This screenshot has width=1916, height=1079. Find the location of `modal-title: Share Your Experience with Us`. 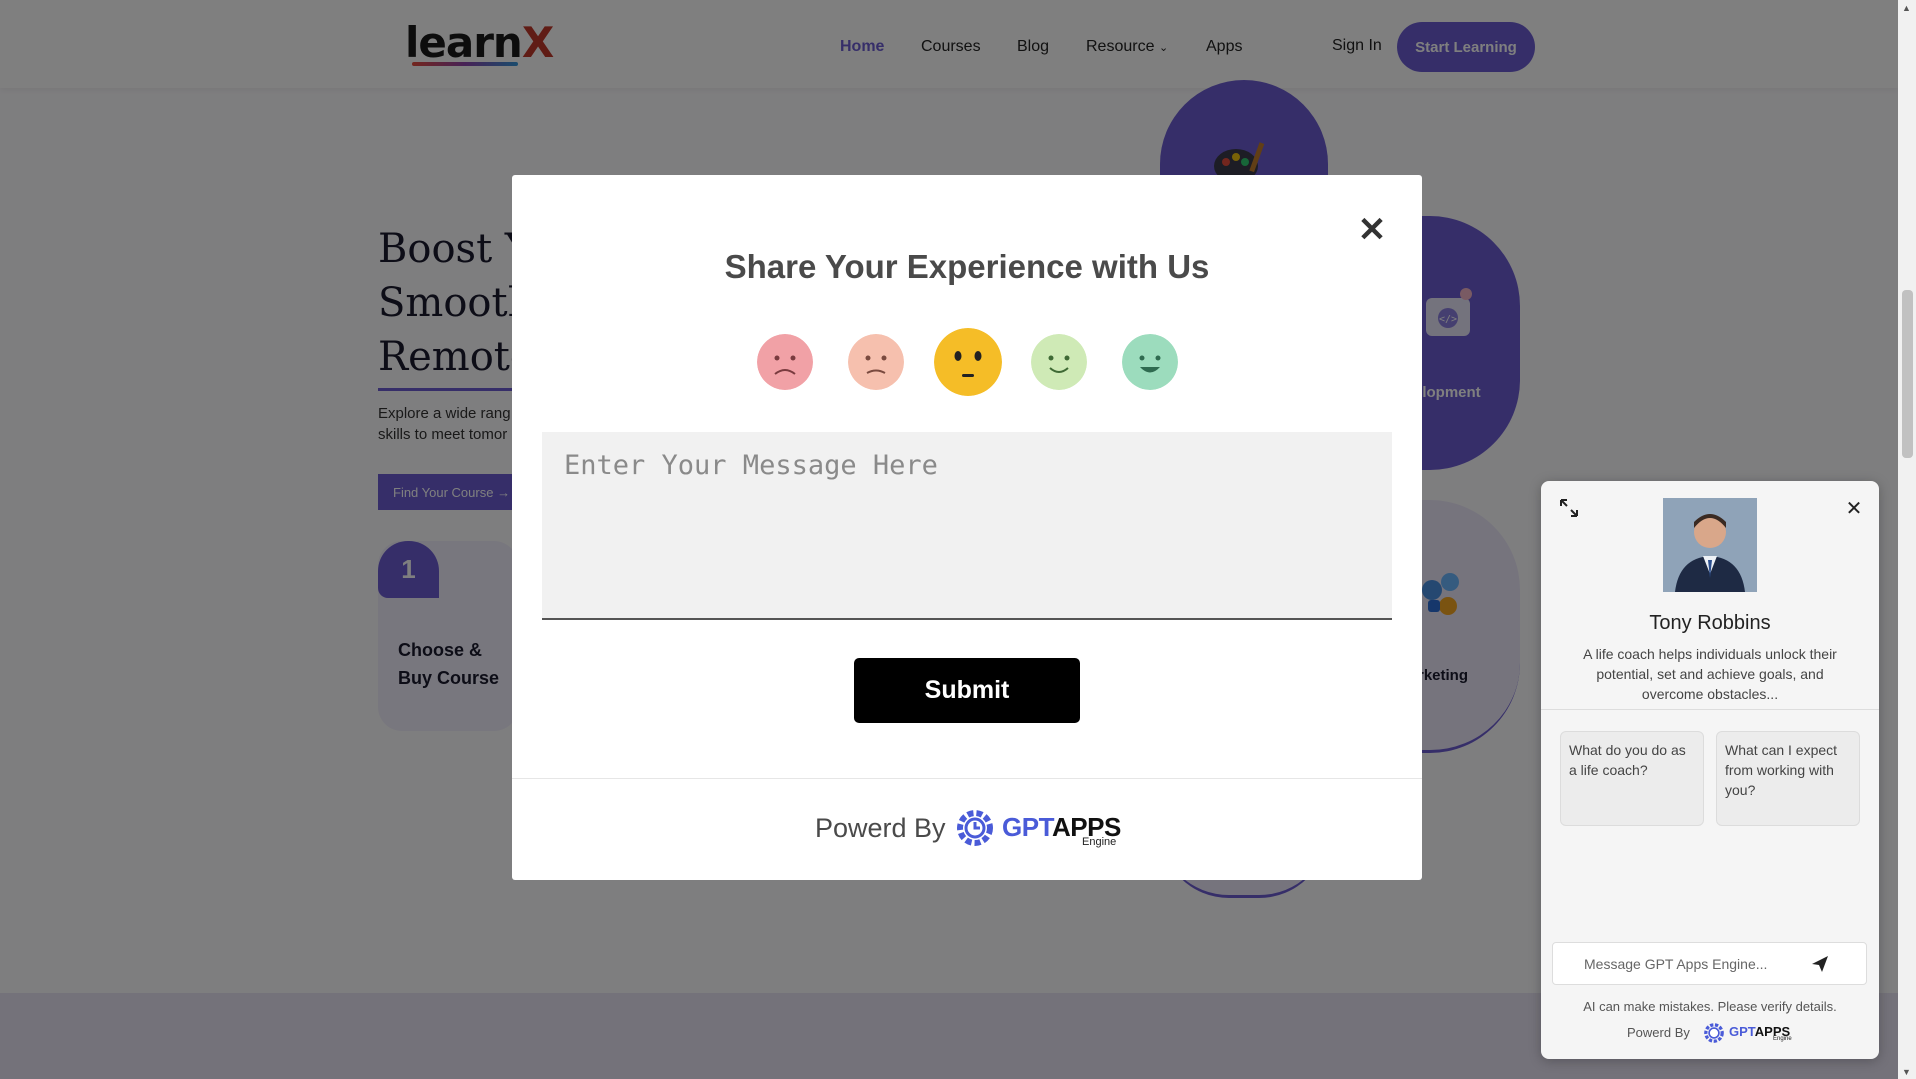

modal-title: Share Your Experience with Us is located at coordinates (967, 266).